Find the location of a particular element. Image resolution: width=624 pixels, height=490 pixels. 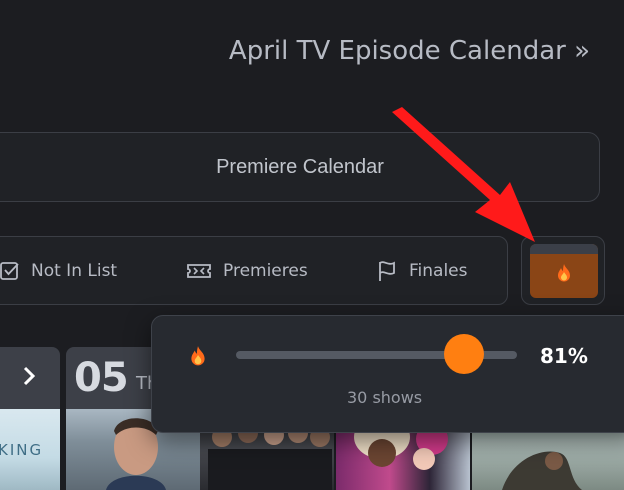

show-poster: KING is located at coordinates (30, 449).